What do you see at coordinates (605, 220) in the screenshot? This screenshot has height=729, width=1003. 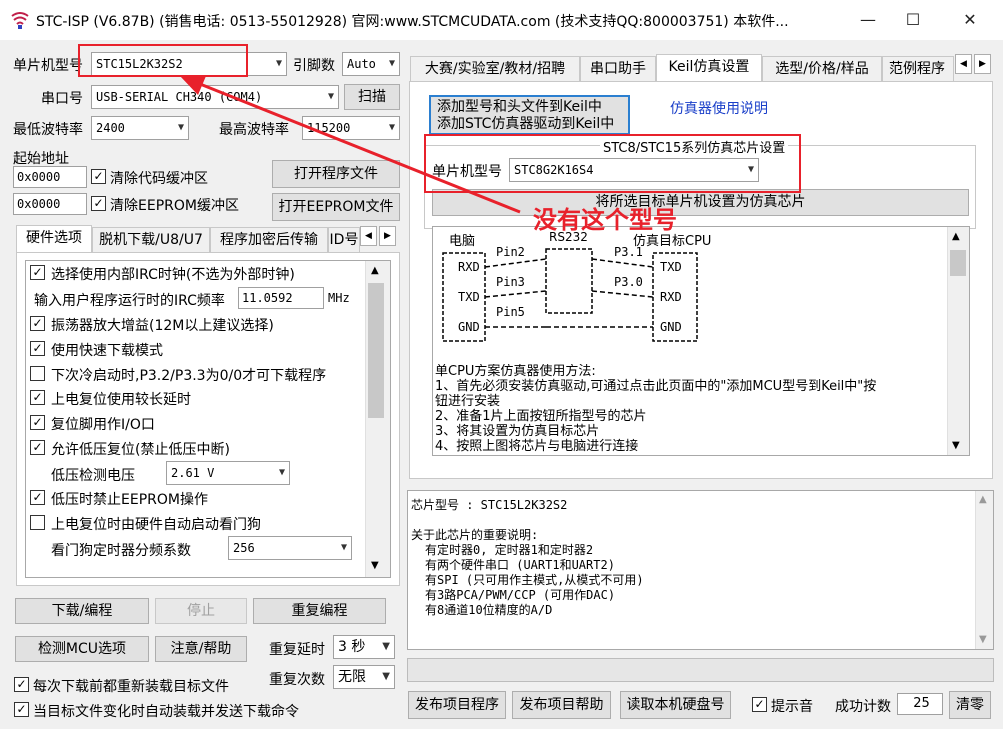 I see `annotation-text: 没有这个型号` at bounding box center [605, 220].